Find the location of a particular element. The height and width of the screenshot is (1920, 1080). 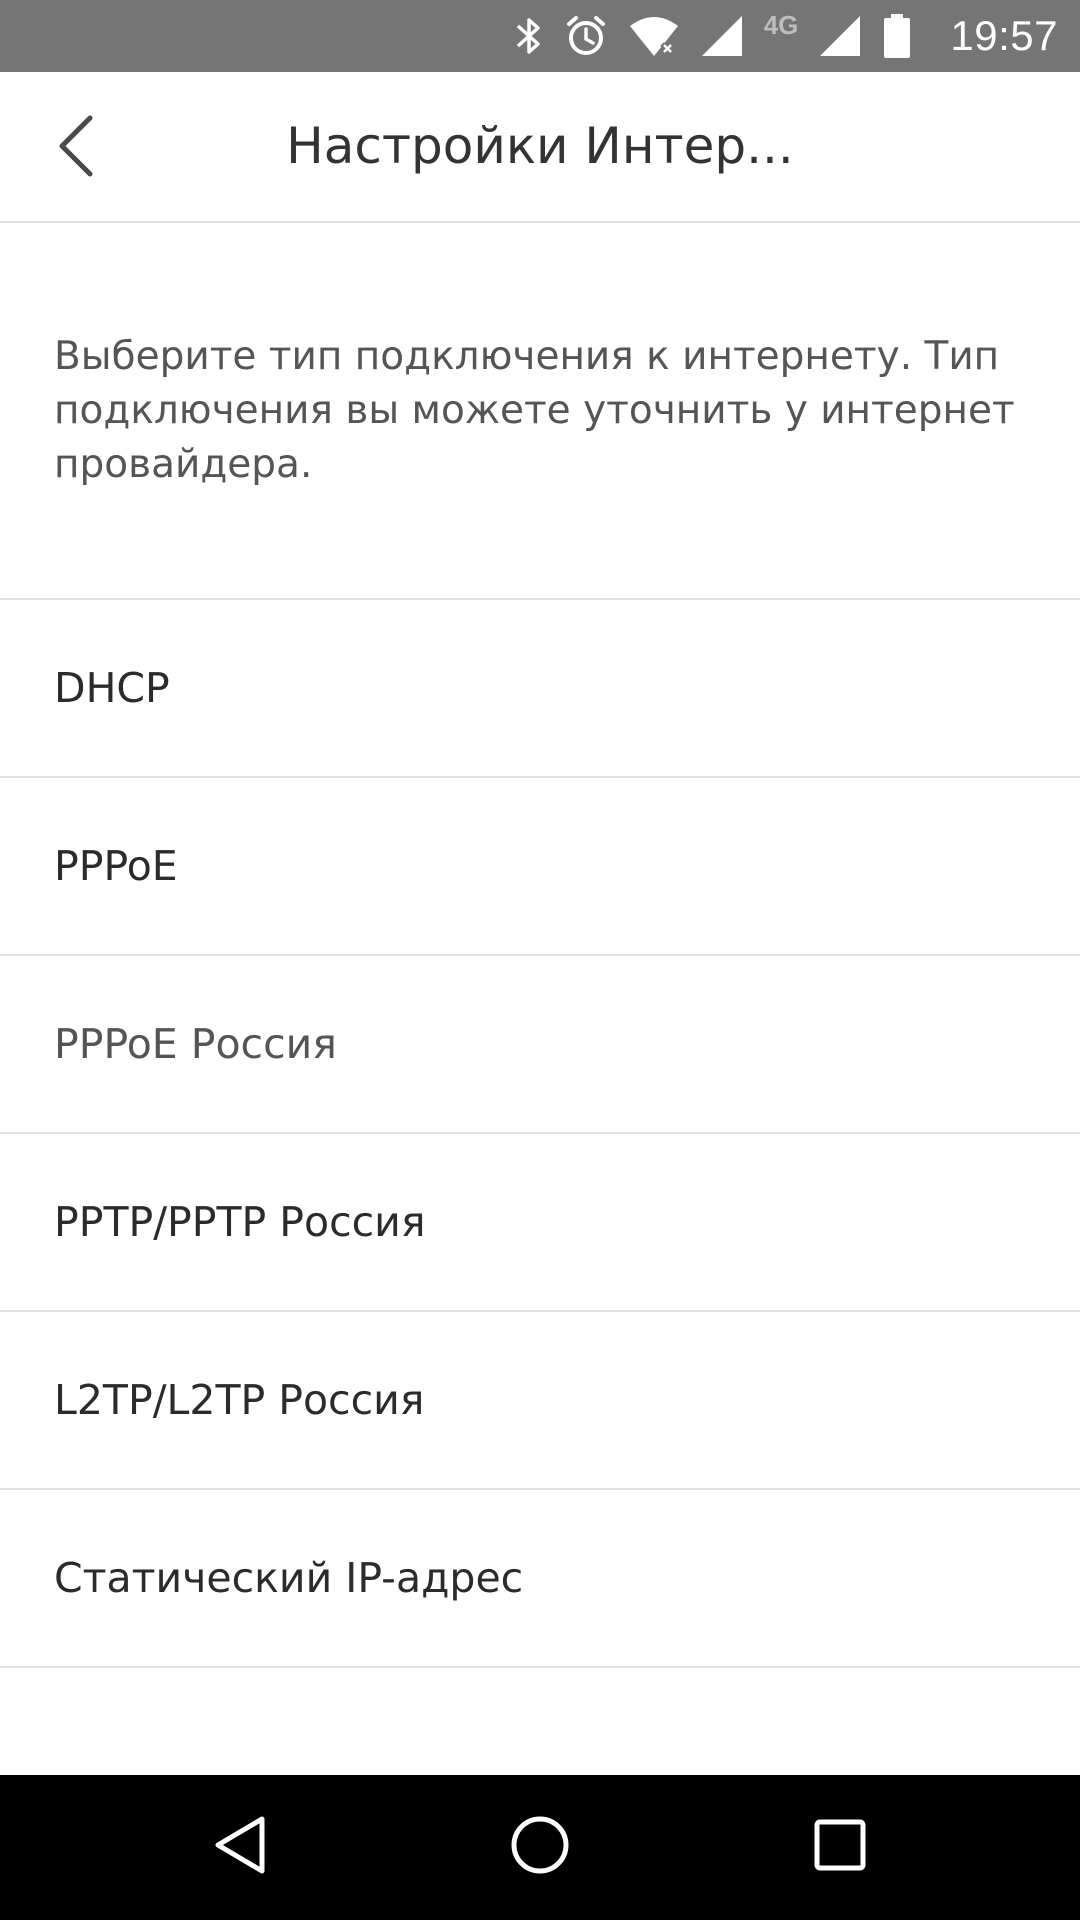

navigation-bar is located at coordinates (540, 1847).